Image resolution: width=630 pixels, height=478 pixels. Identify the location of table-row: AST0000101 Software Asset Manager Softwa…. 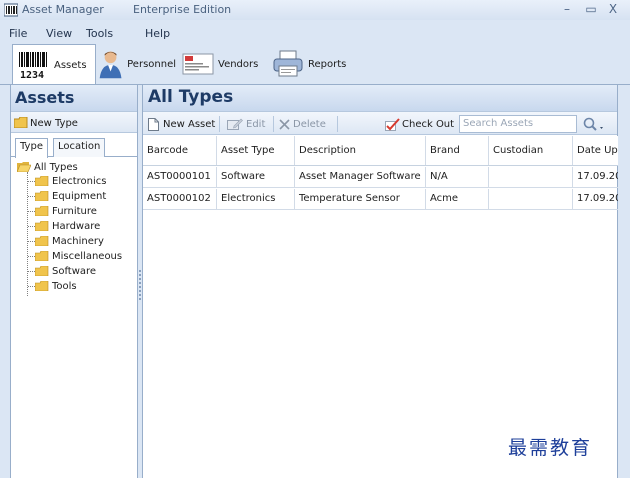
(380, 177).